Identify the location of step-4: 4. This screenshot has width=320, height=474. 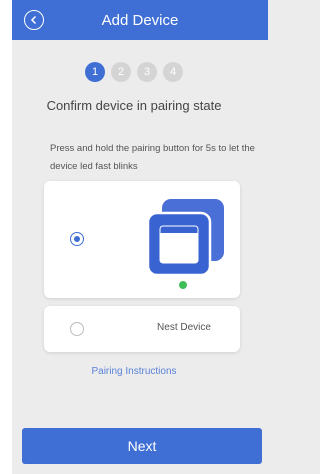
(173, 72).